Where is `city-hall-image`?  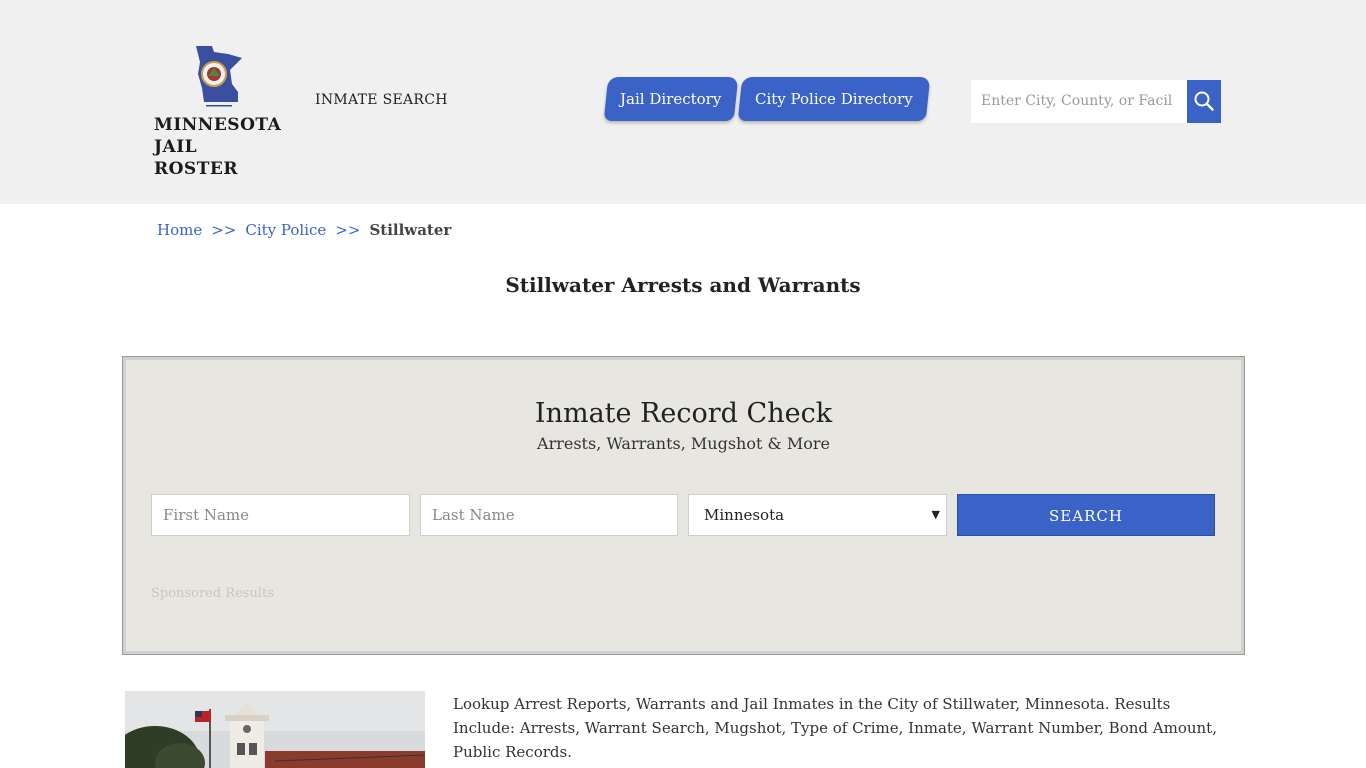
city-hall-image is located at coordinates (275, 729).